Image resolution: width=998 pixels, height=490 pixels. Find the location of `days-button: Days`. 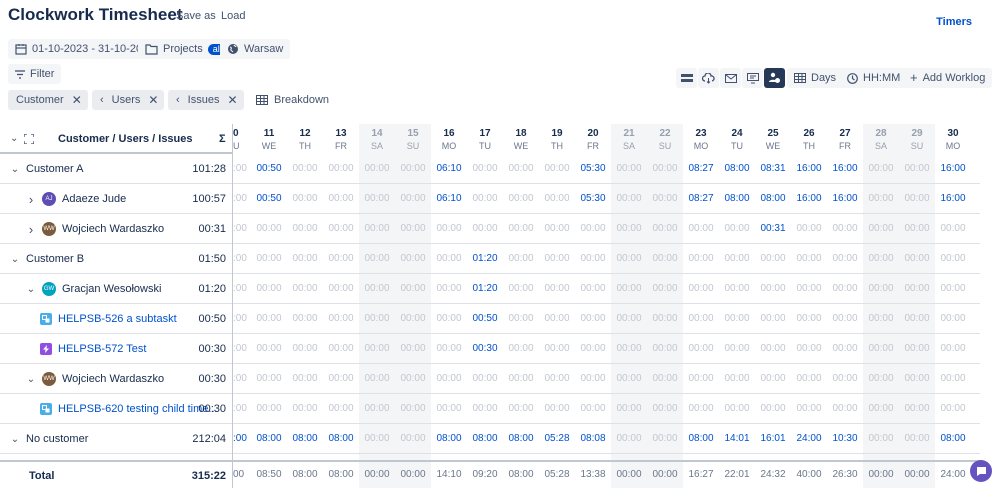

days-button: Days is located at coordinates (815, 78).